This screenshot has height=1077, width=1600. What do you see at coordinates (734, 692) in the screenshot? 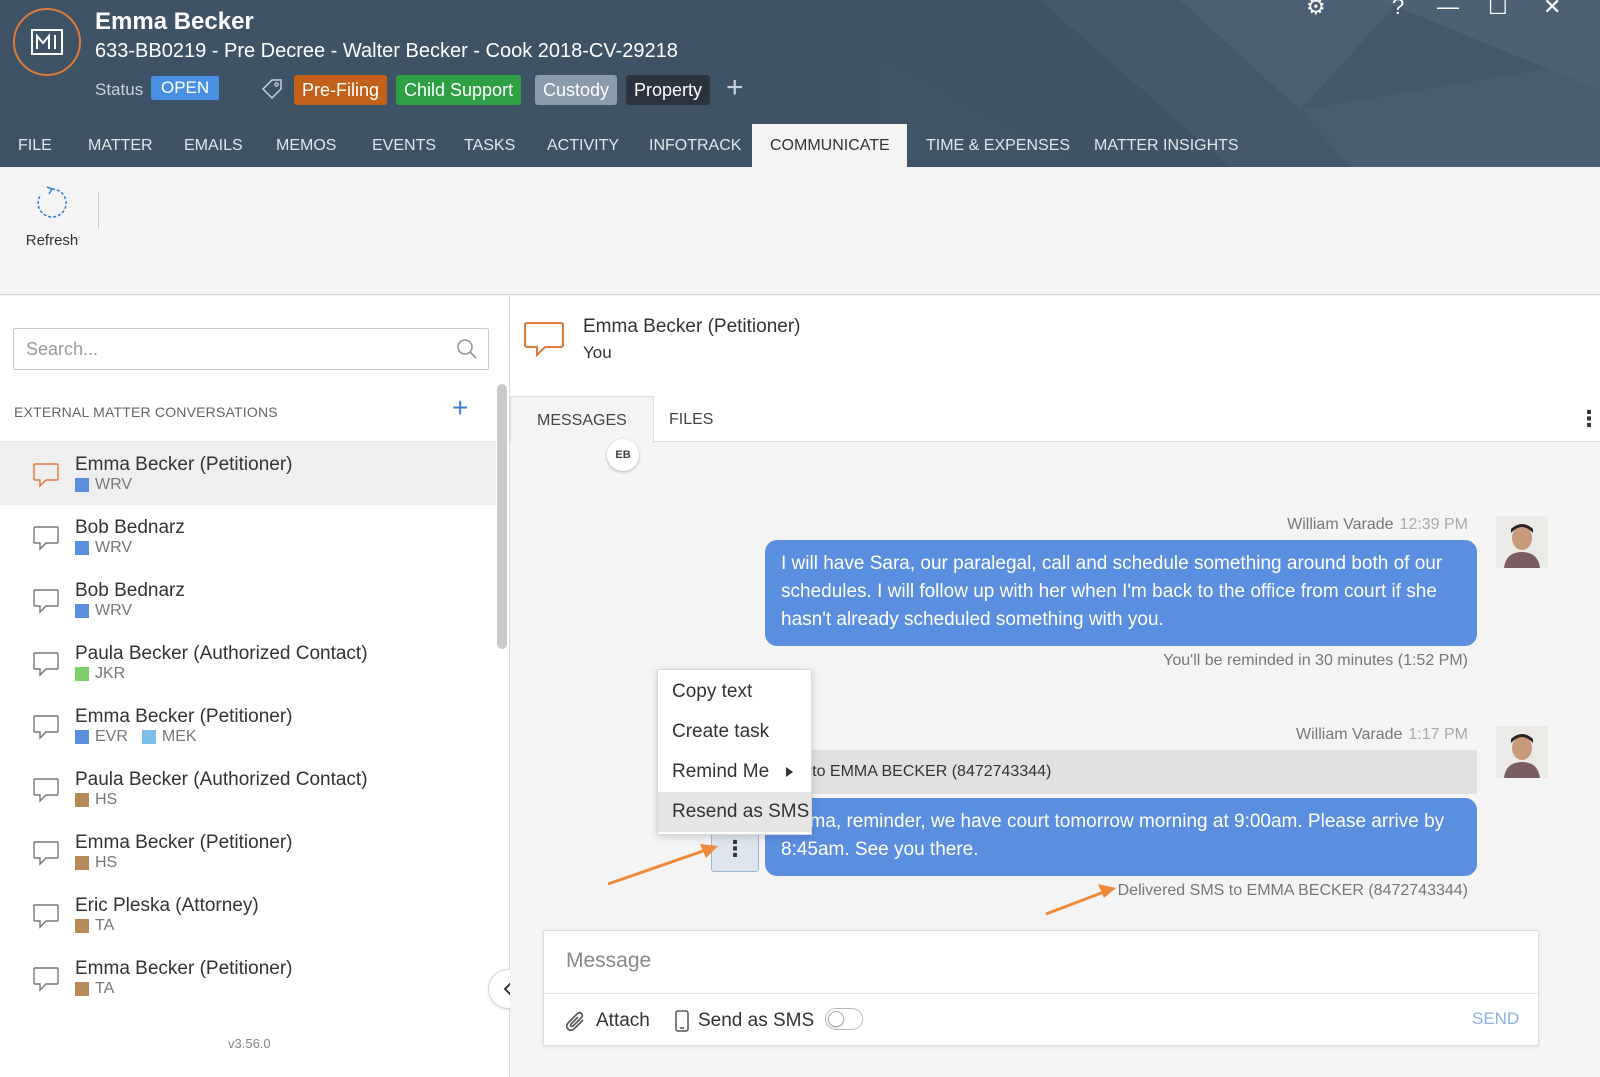
I see `menu-item-copy-text: Copy text` at bounding box center [734, 692].